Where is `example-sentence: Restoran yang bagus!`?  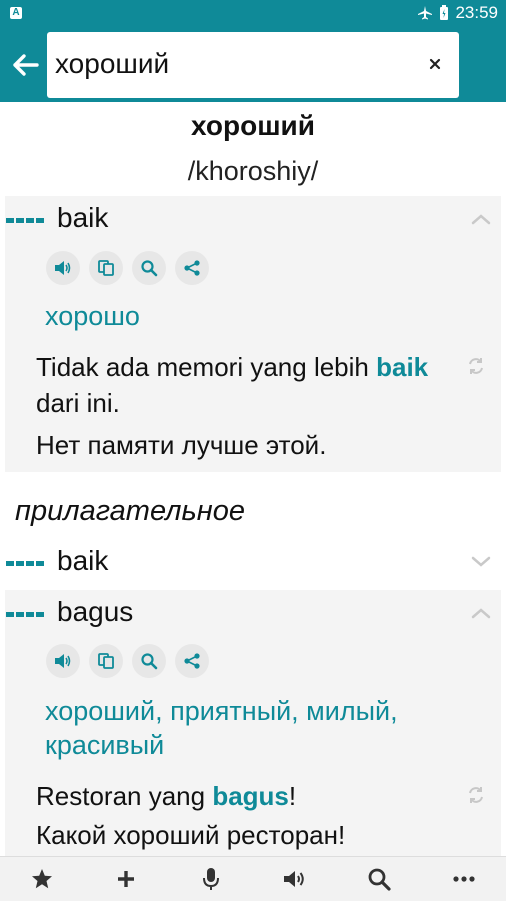
example-sentence: Restoran yang bagus! is located at coordinates (166, 796).